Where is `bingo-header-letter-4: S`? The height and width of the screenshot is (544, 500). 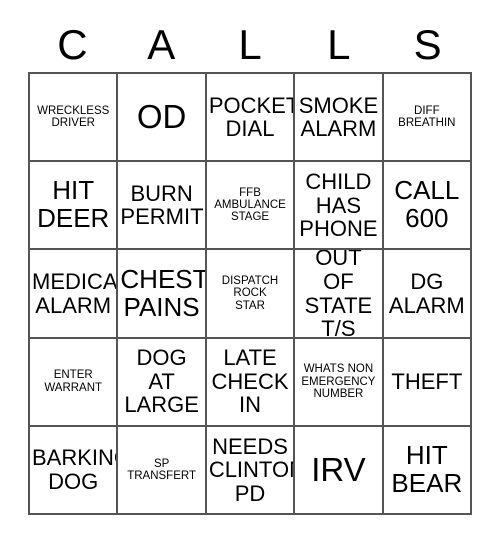
bingo-header-letter-4: S is located at coordinates (427, 44).